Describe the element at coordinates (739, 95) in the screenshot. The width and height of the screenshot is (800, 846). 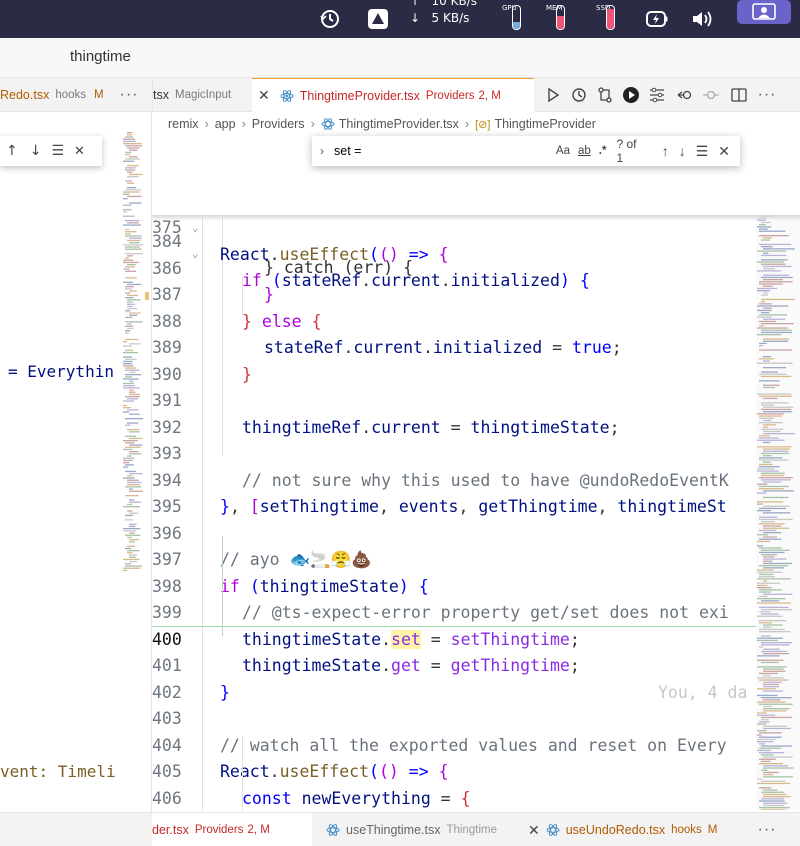
I see `split-editor-icon` at that location.